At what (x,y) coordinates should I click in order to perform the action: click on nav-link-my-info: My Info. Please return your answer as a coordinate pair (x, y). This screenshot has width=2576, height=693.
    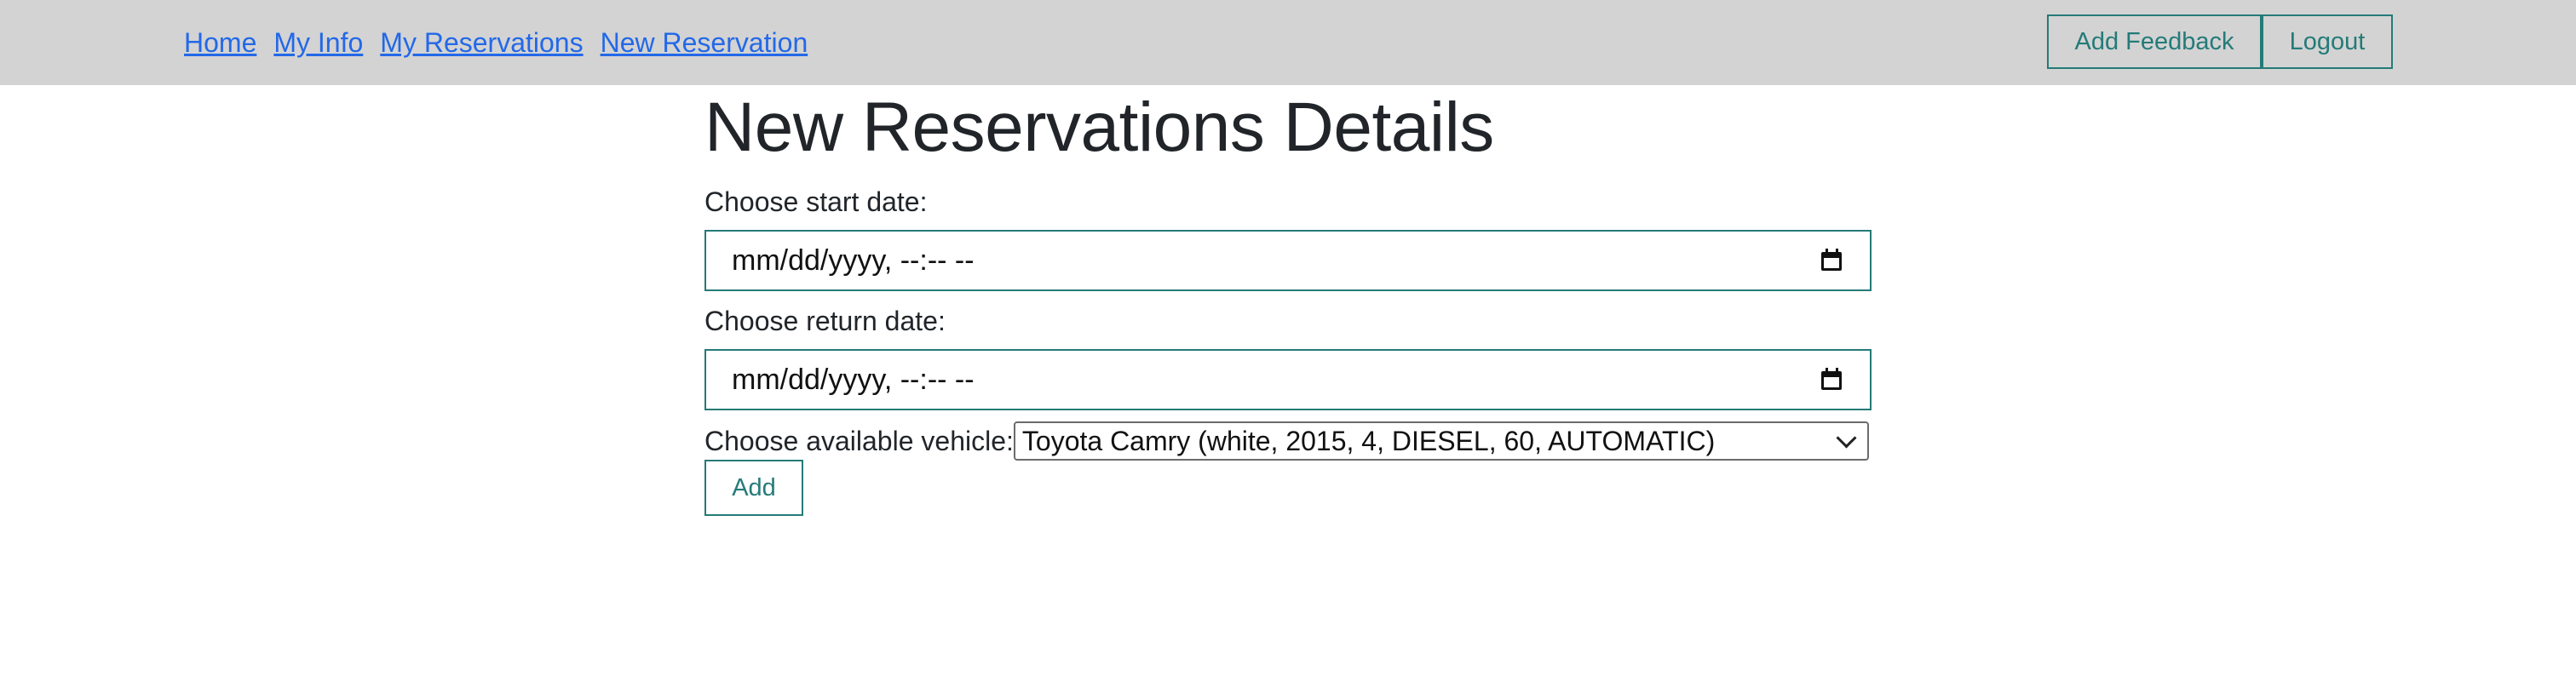
    Looking at the image, I should click on (318, 42).